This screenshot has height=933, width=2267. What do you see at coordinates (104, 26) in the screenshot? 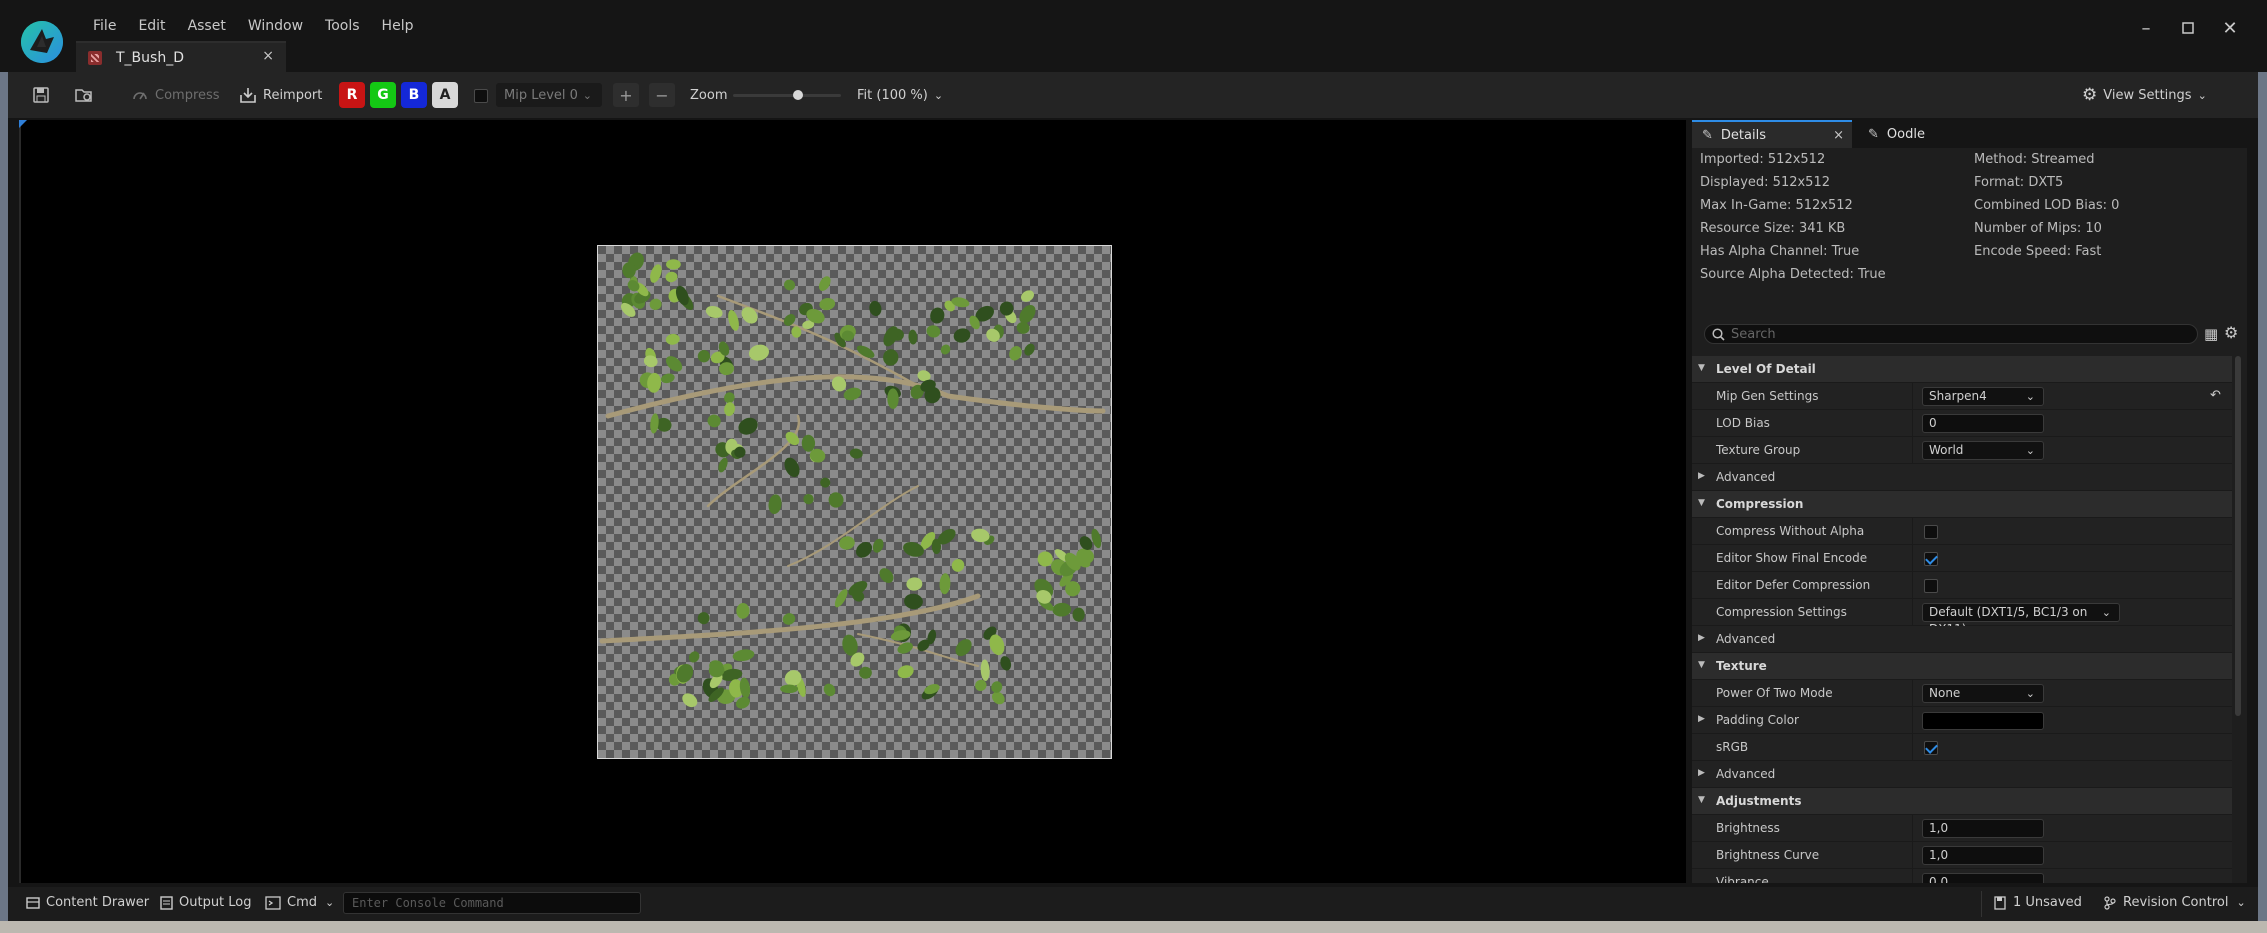
I see `menu-file: File` at bounding box center [104, 26].